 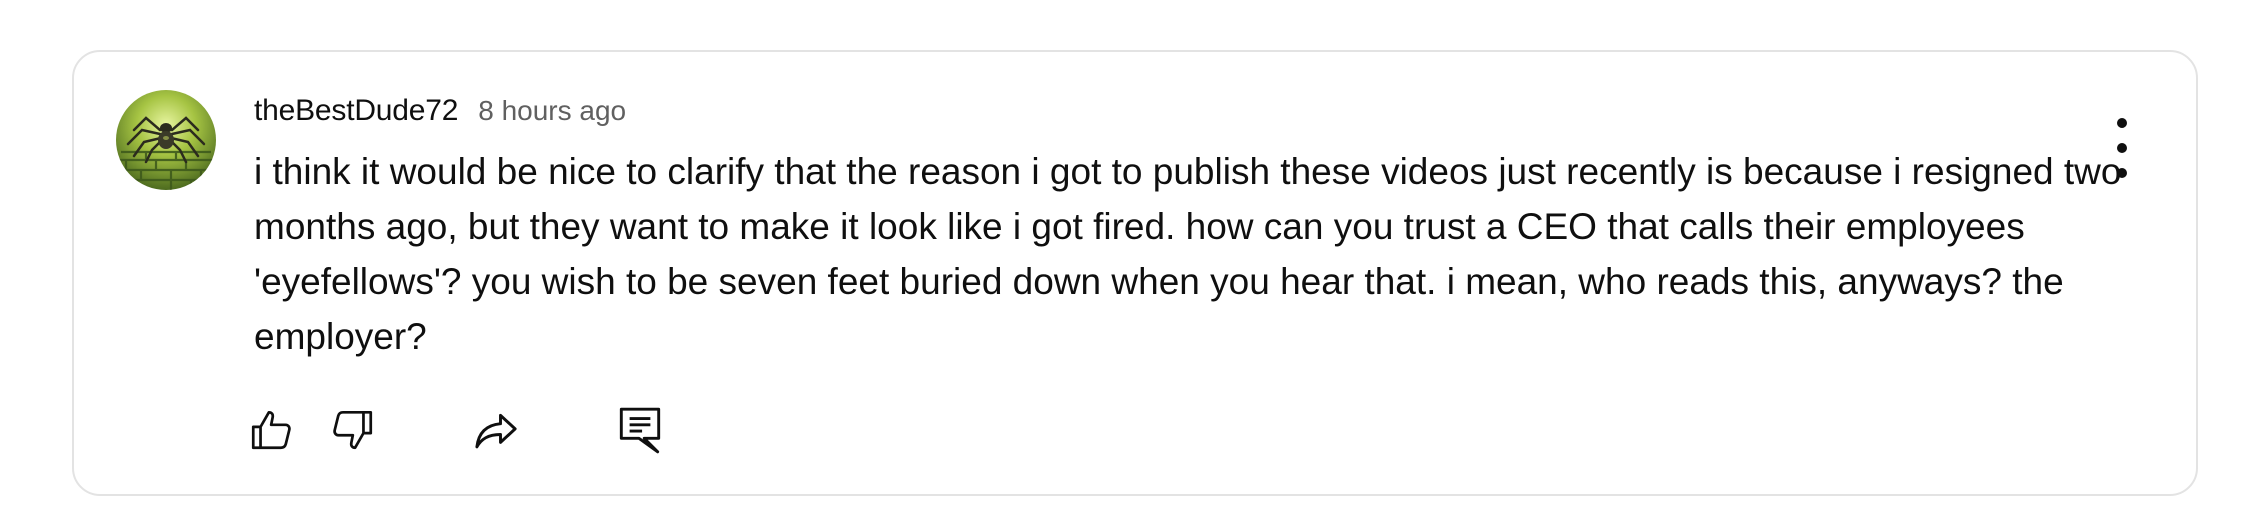 I want to click on spider-avatar-icon, so click(x=166, y=140).